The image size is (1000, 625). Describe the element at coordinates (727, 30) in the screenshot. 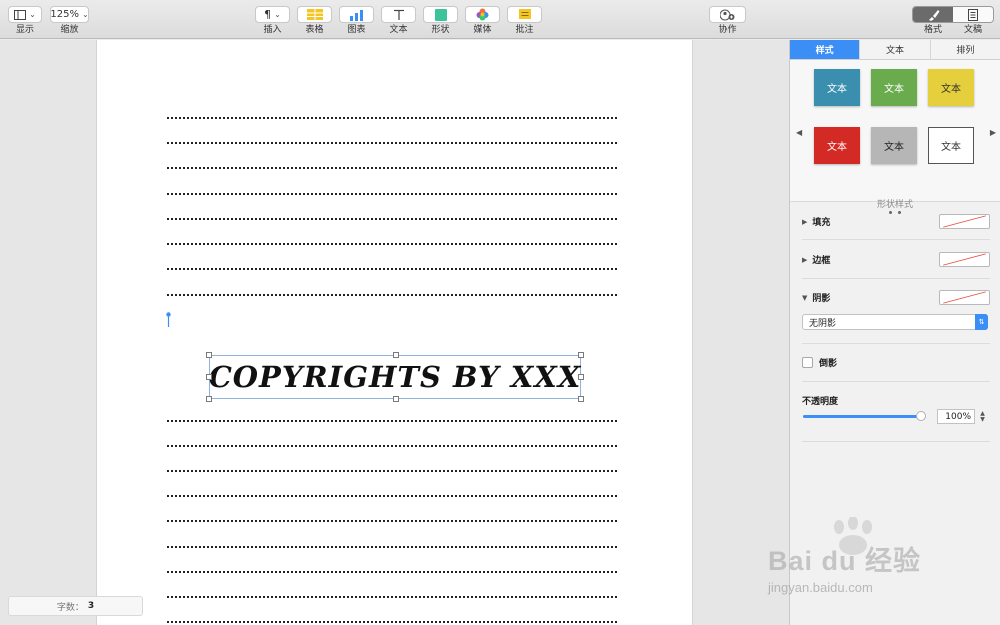

I see `collaborate-label: 协作` at that location.